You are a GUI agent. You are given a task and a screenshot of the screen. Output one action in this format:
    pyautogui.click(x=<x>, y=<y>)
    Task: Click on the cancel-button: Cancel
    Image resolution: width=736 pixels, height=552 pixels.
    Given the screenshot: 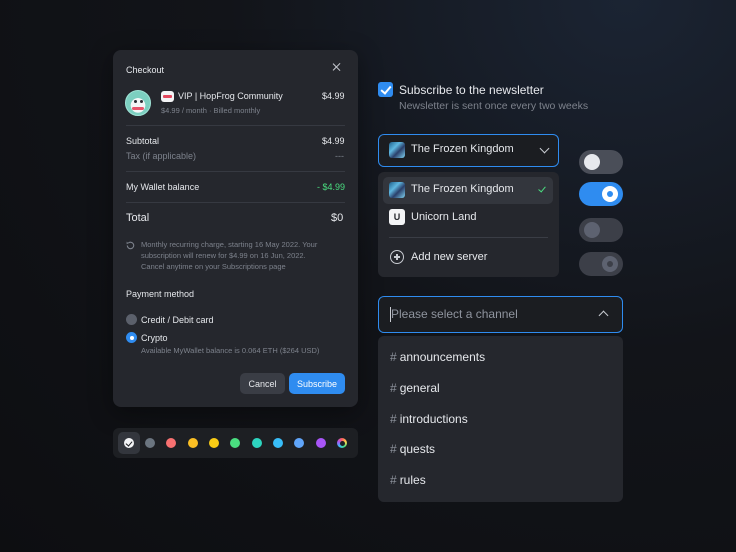 What is the action you would take?
    pyautogui.click(x=262, y=383)
    